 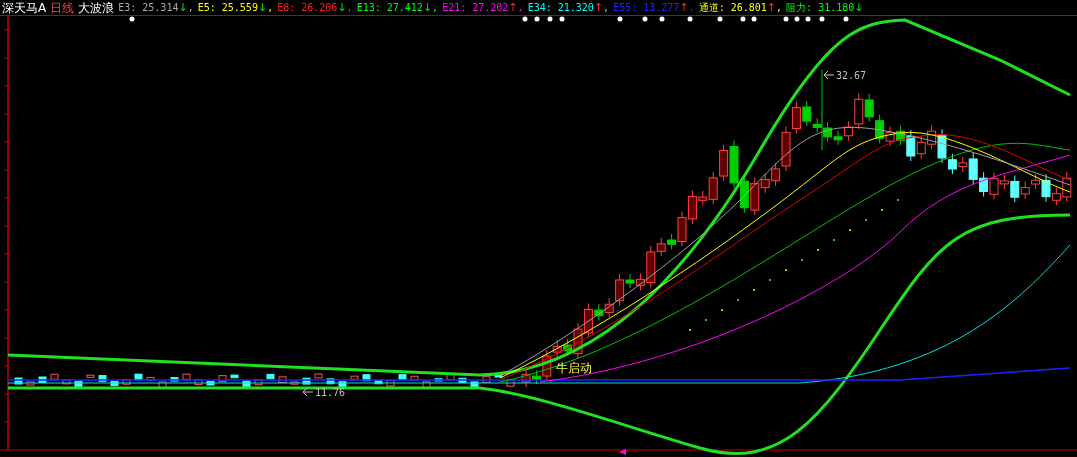 I want to click on stock-name: 深天马A, so click(x=24, y=7).